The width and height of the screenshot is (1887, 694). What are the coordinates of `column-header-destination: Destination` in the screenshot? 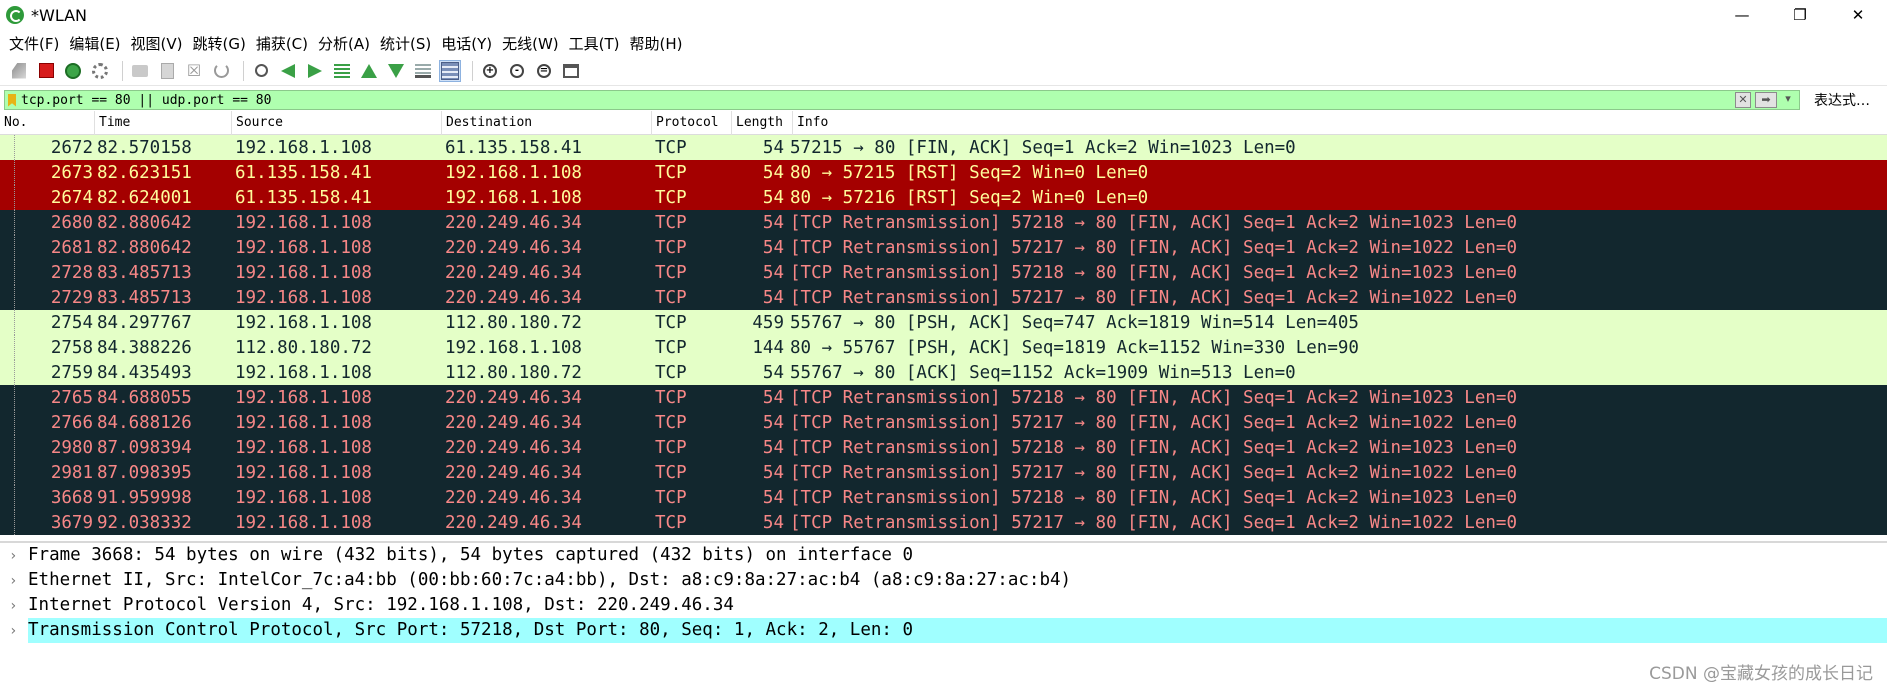 It's located at (547, 122).